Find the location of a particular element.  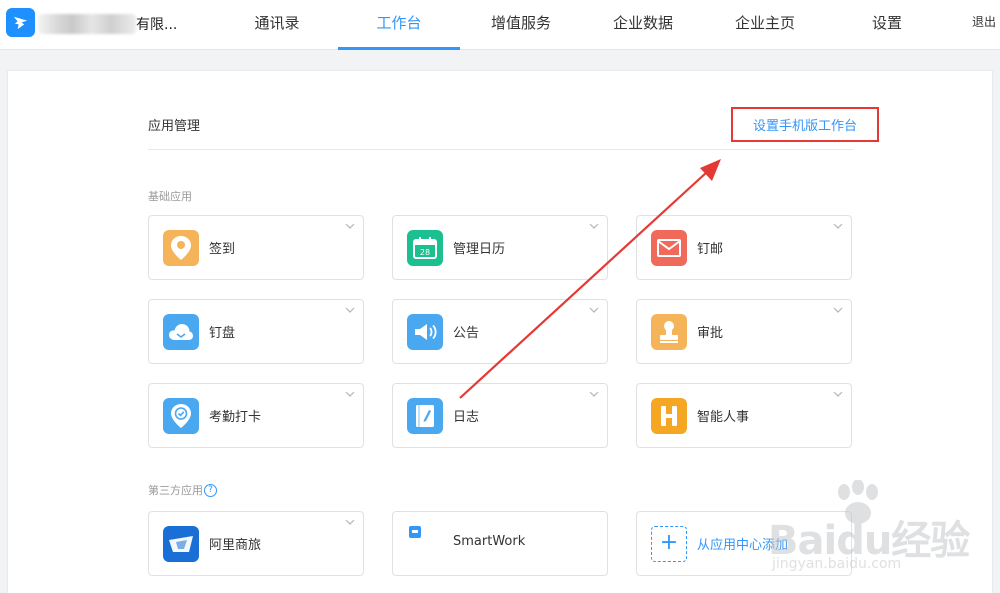

plus-icon: + is located at coordinates (669, 544).